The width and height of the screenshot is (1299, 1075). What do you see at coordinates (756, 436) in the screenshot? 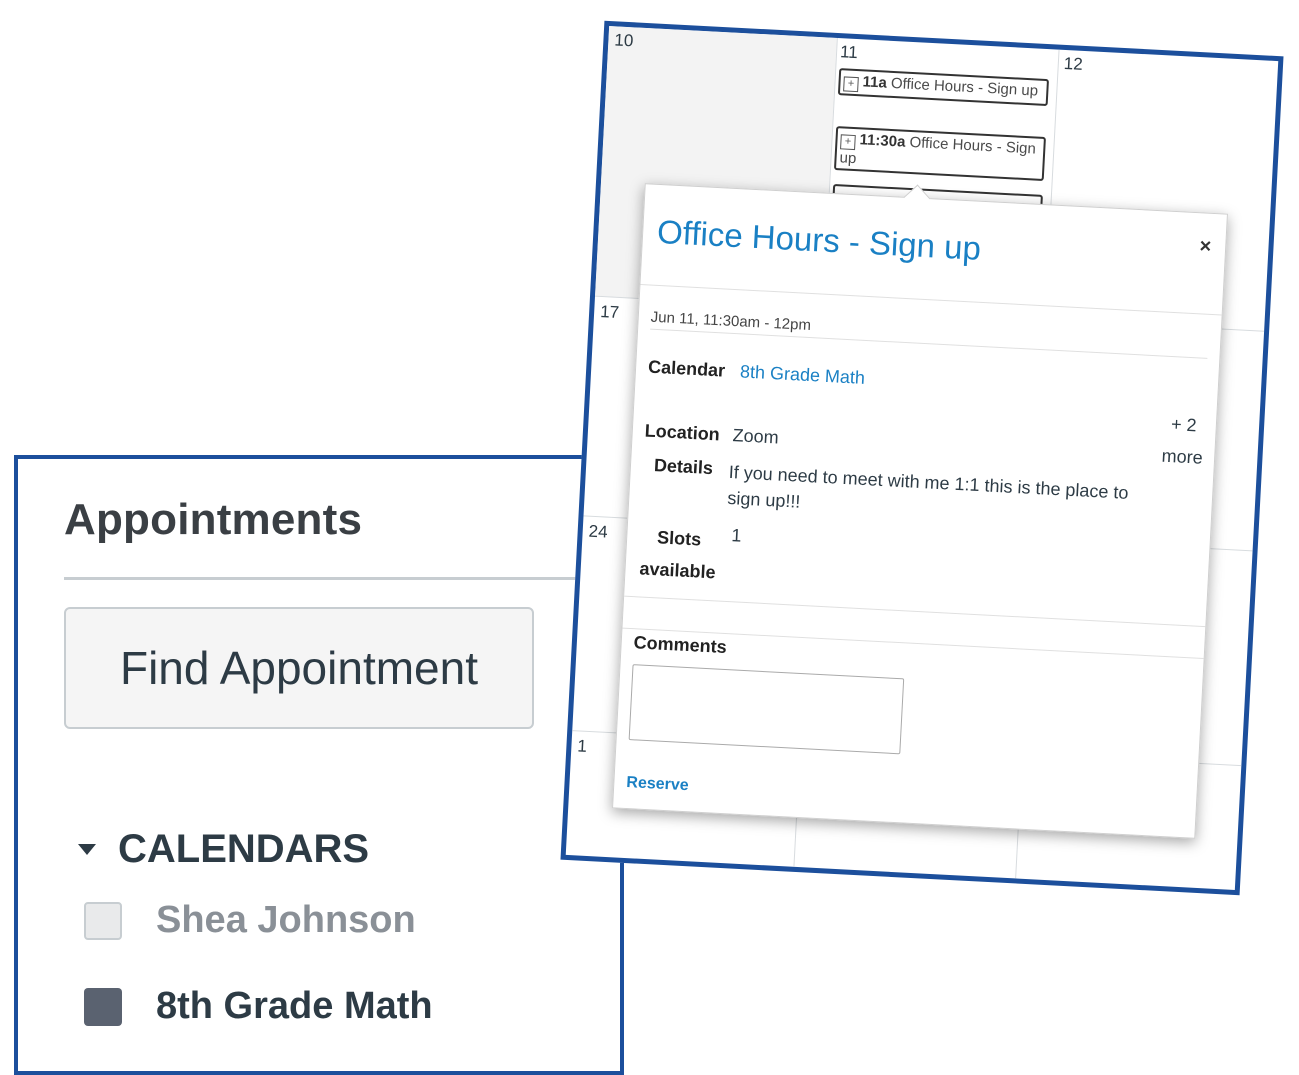
I see `location-value: Zoom` at bounding box center [756, 436].